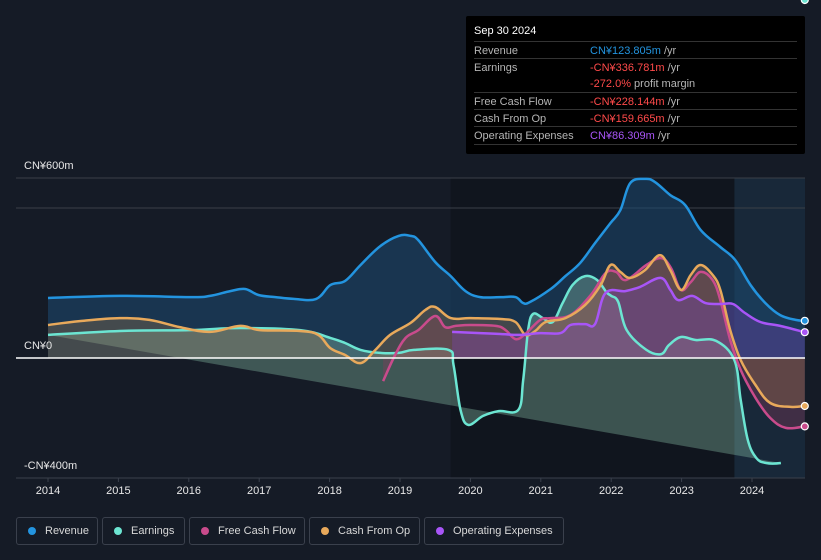 The image size is (821, 560). Describe the element at coordinates (503, 531) in the screenshot. I see `legend-label: Operating Expenses` at that location.